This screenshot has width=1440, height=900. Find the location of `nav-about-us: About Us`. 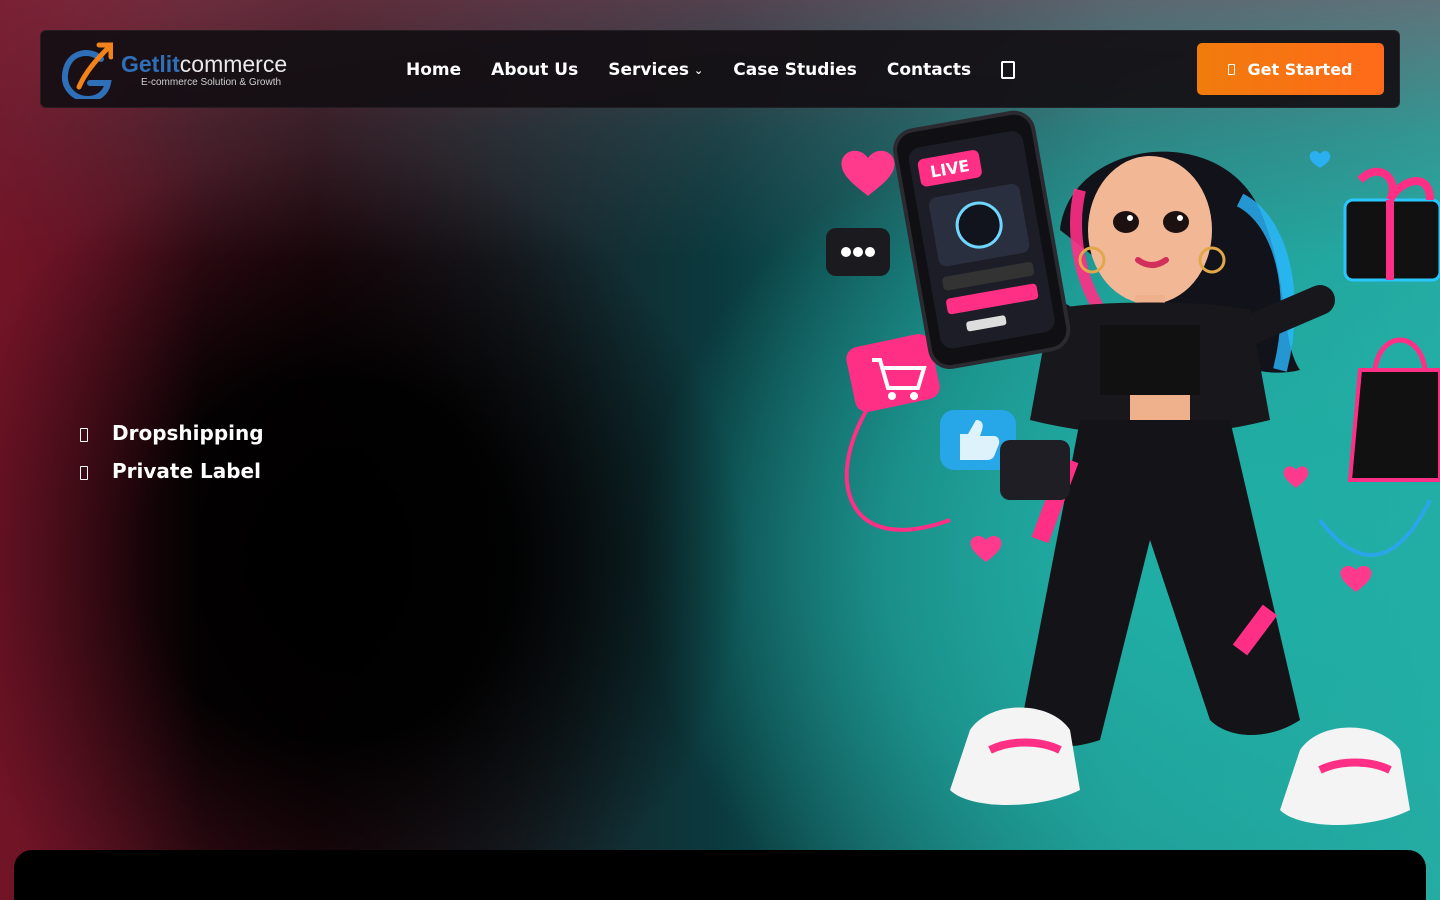

nav-about-us: About Us is located at coordinates (534, 70).